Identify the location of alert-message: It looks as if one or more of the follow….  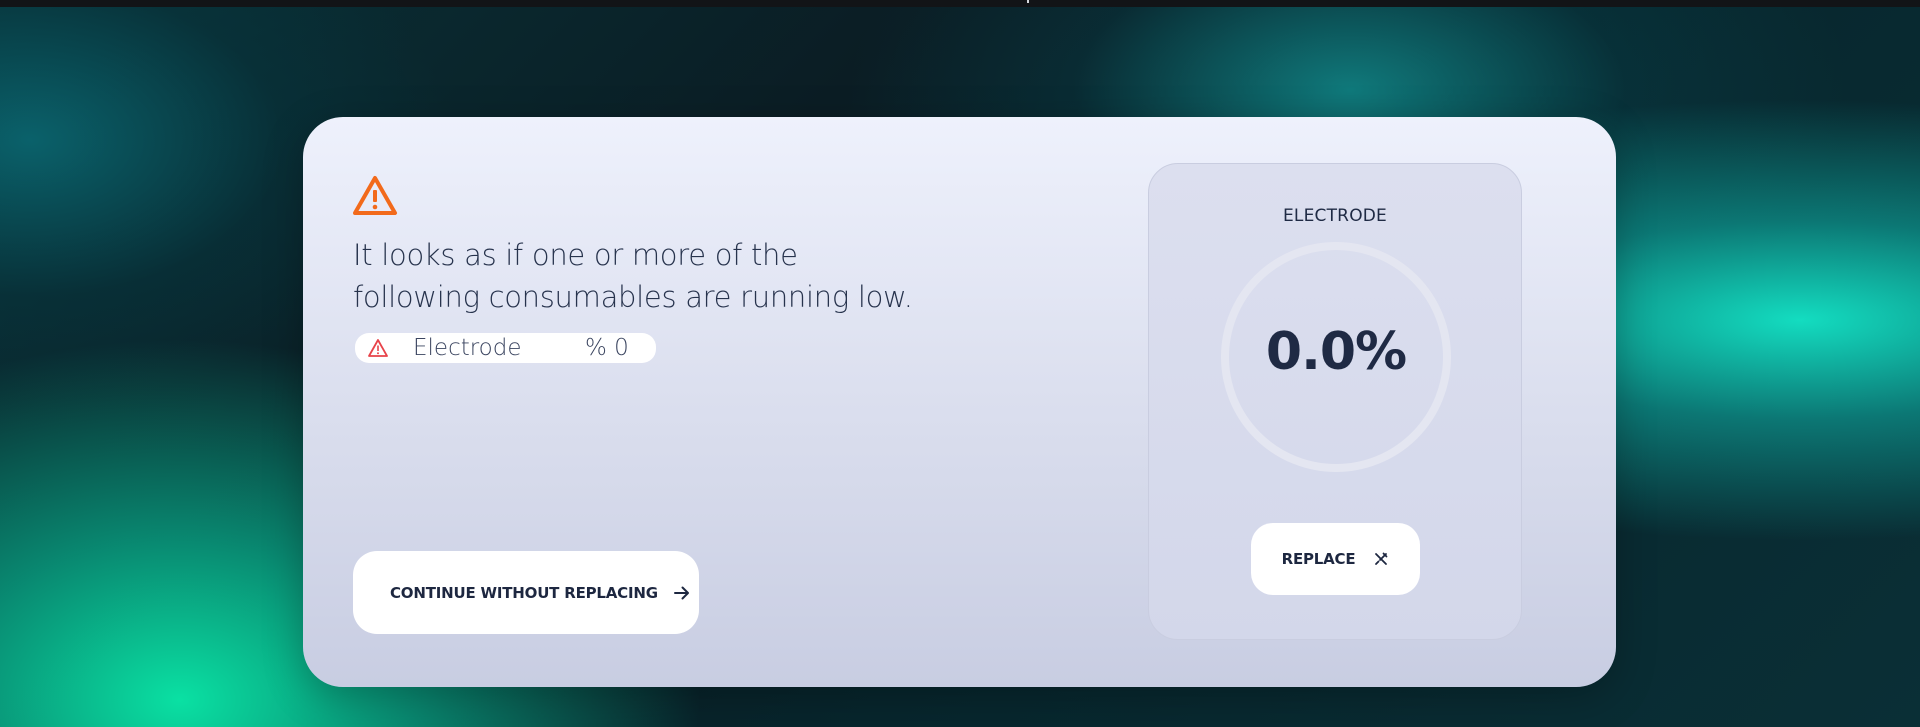
(633, 276).